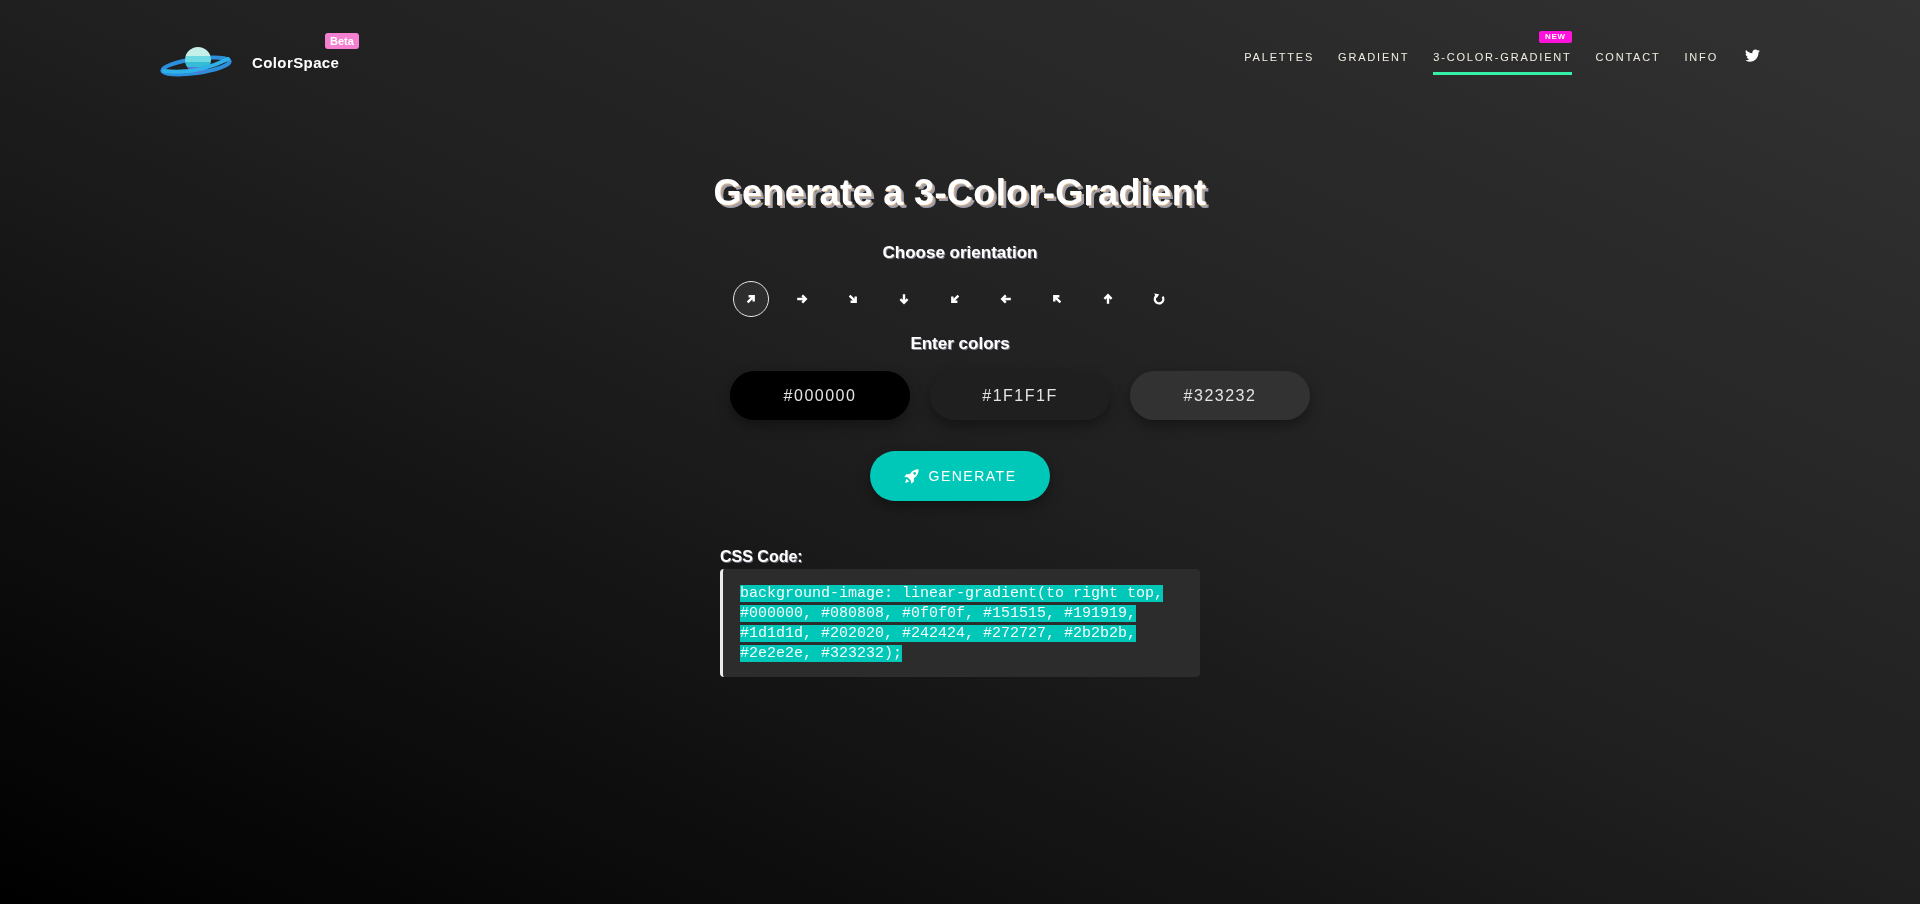  What do you see at coordinates (1374, 62) in the screenshot?
I see `nav-link: GRADIENT` at bounding box center [1374, 62].